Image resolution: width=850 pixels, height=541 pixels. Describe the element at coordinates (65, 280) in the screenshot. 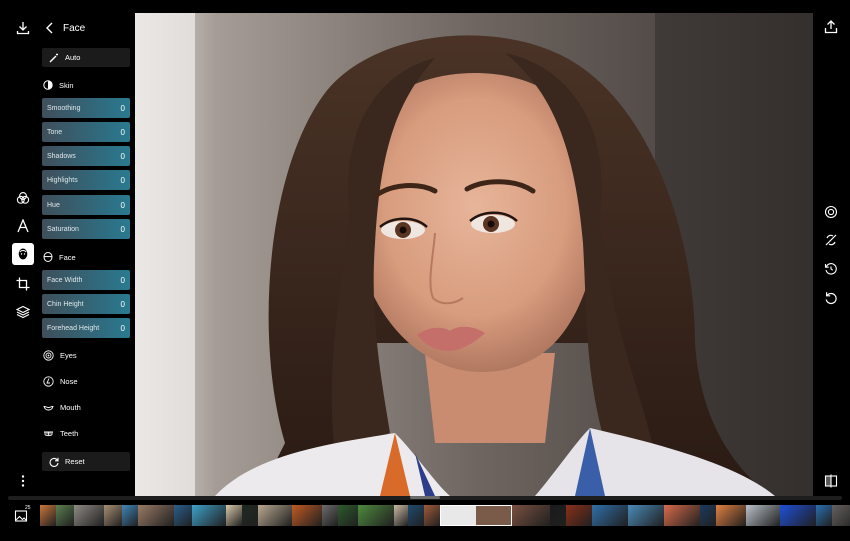

I see `slider-label: Face Width` at that location.